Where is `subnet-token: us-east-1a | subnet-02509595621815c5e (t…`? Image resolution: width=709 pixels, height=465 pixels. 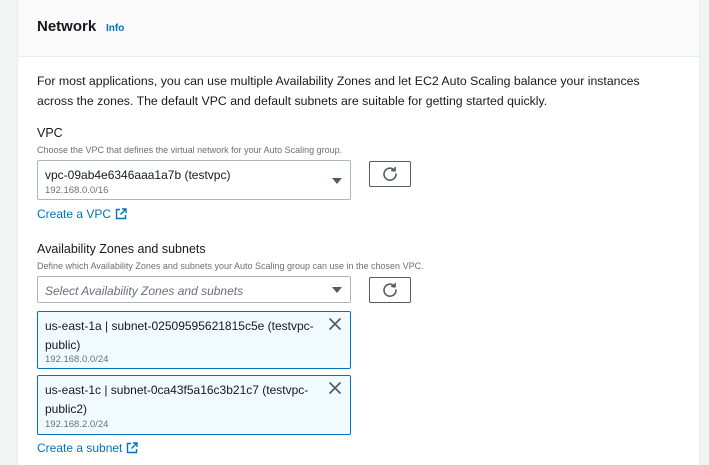
subnet-token: us-east-1a | subnet-02509595621815c5e (t… is located at coordinates (194, 340).